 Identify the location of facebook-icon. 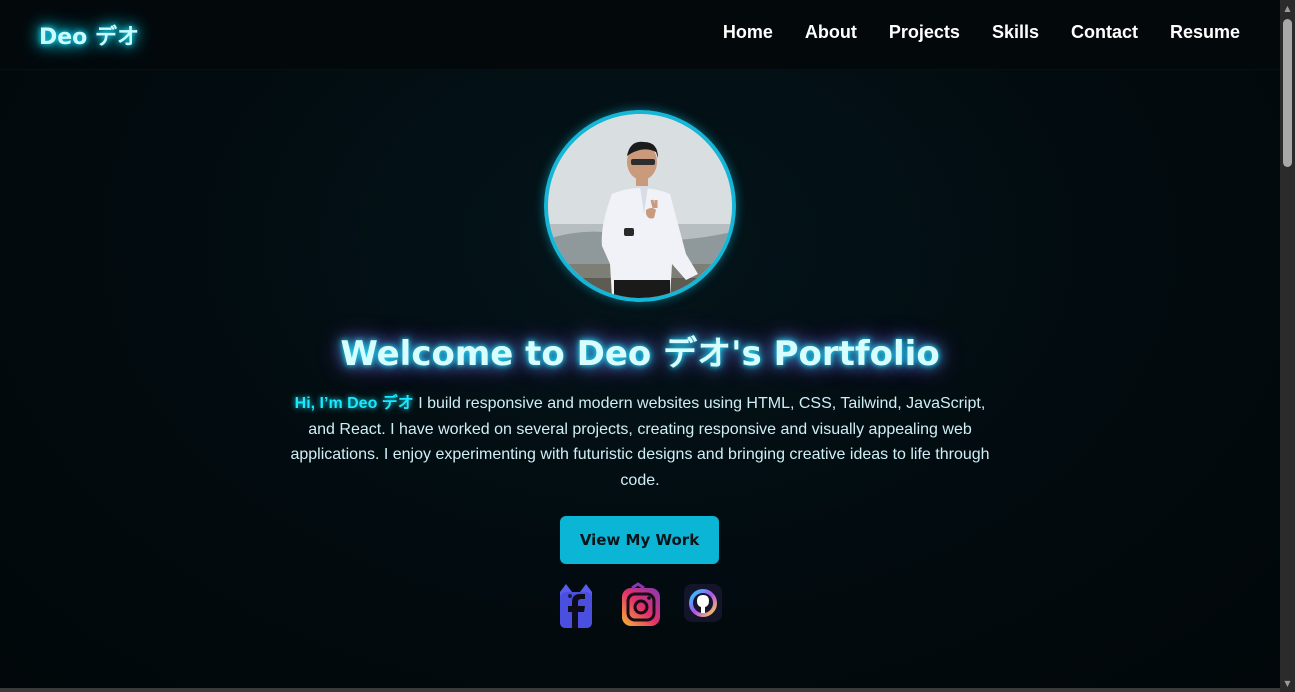
(576, 606).